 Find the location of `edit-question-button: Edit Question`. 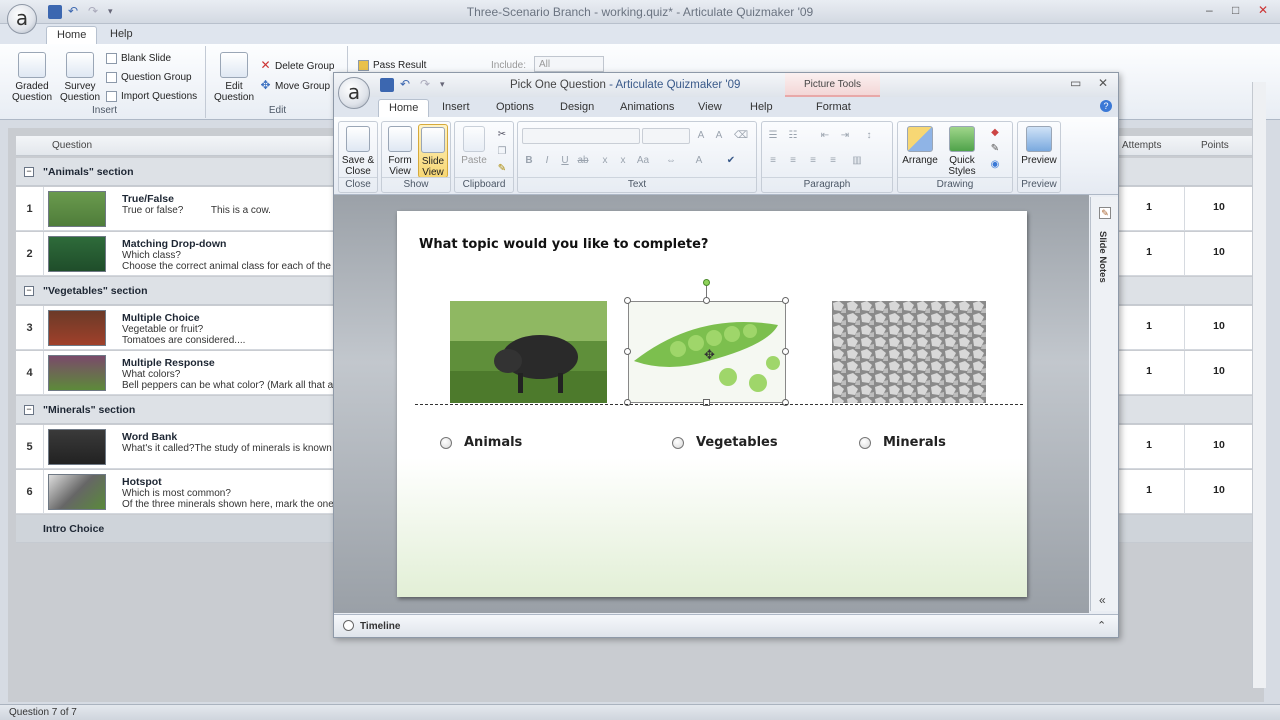

edit-question-button: Edit Question is located at coordinates (234, 77).